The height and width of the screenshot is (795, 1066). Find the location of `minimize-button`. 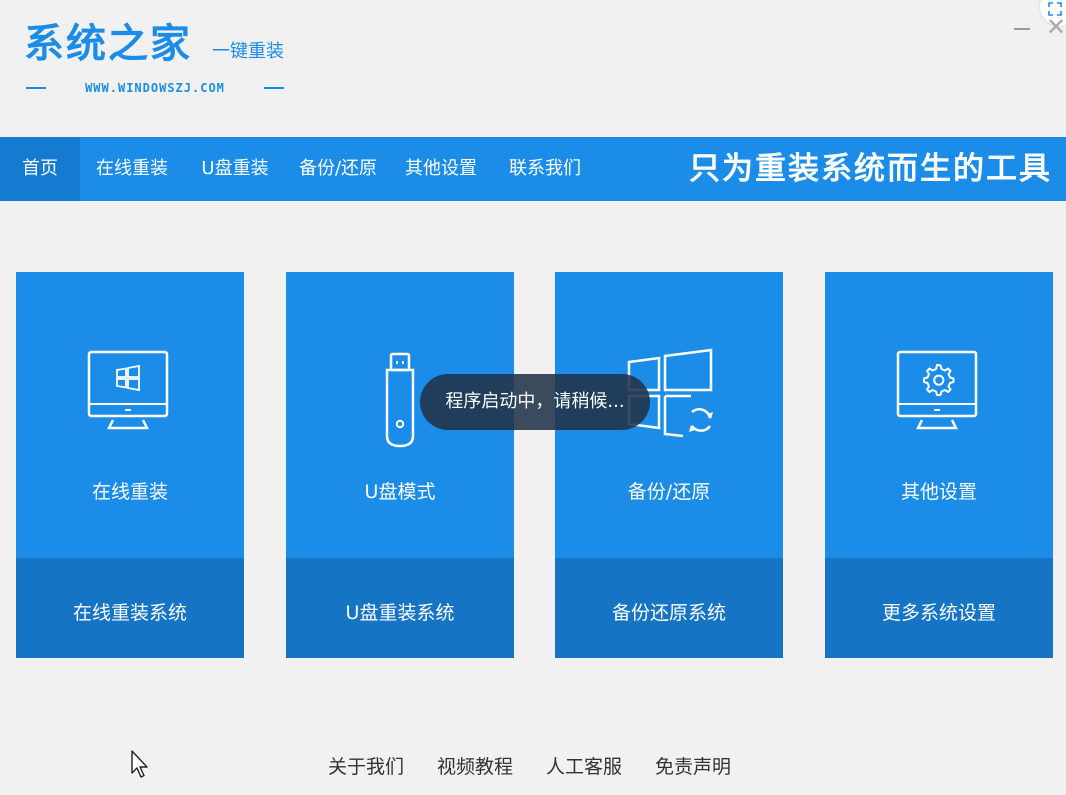

minimize-button is located at coordinates (1022, 29).